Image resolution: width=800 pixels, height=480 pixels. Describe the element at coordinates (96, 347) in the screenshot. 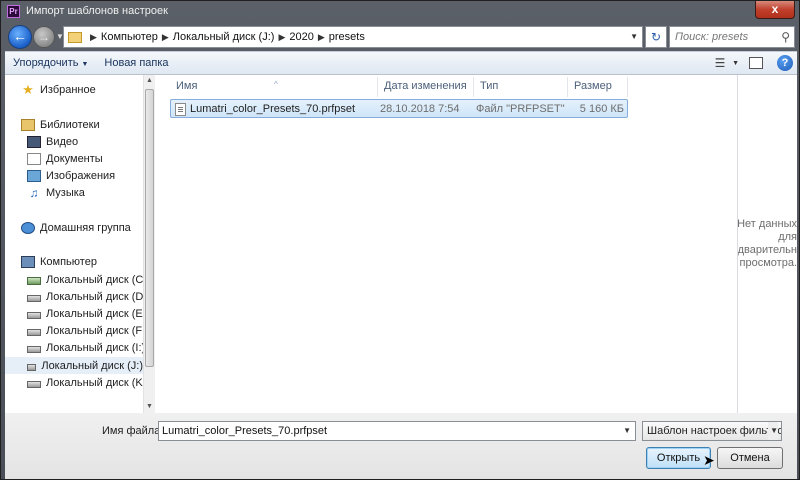

I see `sidebar-item-label: Локальный диск (I:)` at that location.